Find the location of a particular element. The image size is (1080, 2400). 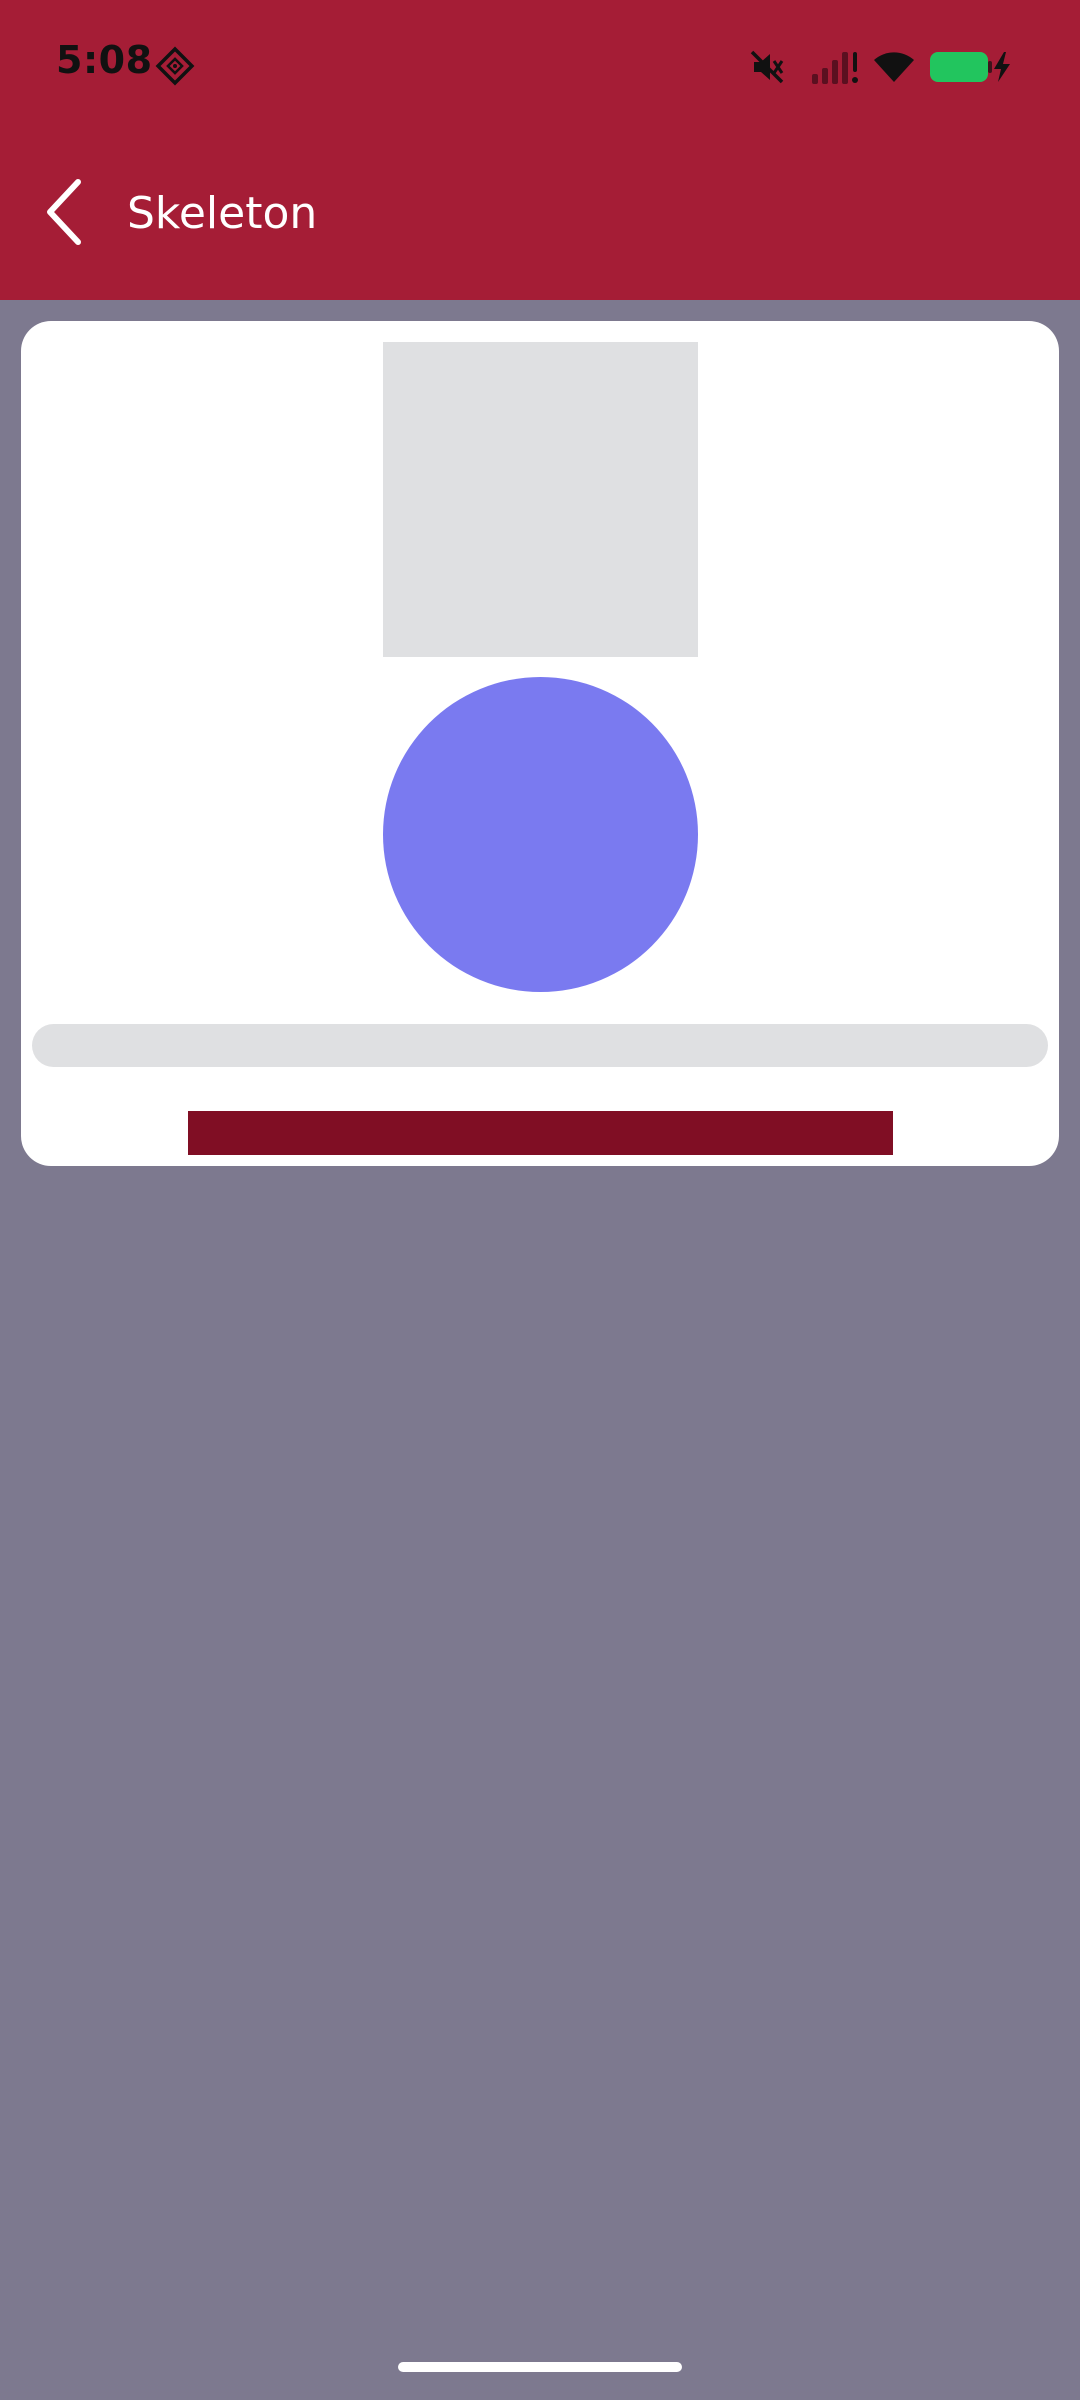

battery-charging-icon is located at coordinates (972, 69).